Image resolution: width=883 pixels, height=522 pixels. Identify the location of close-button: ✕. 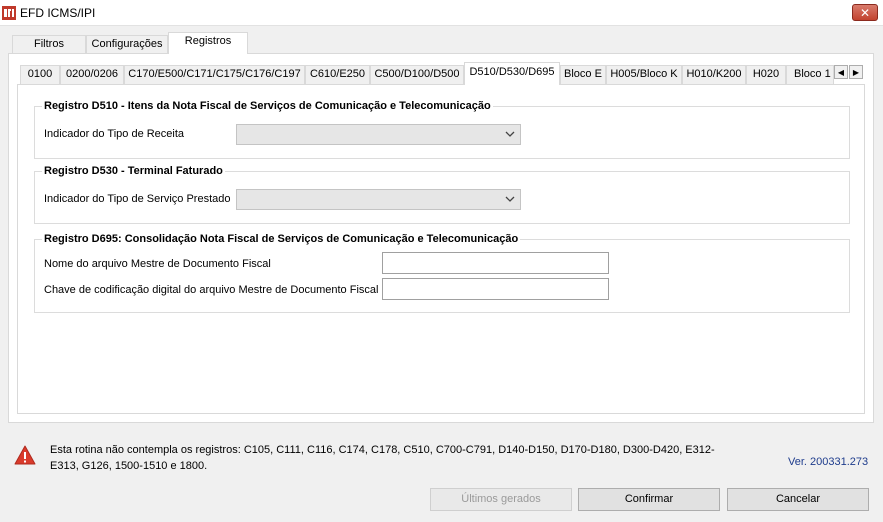
(865, 12).